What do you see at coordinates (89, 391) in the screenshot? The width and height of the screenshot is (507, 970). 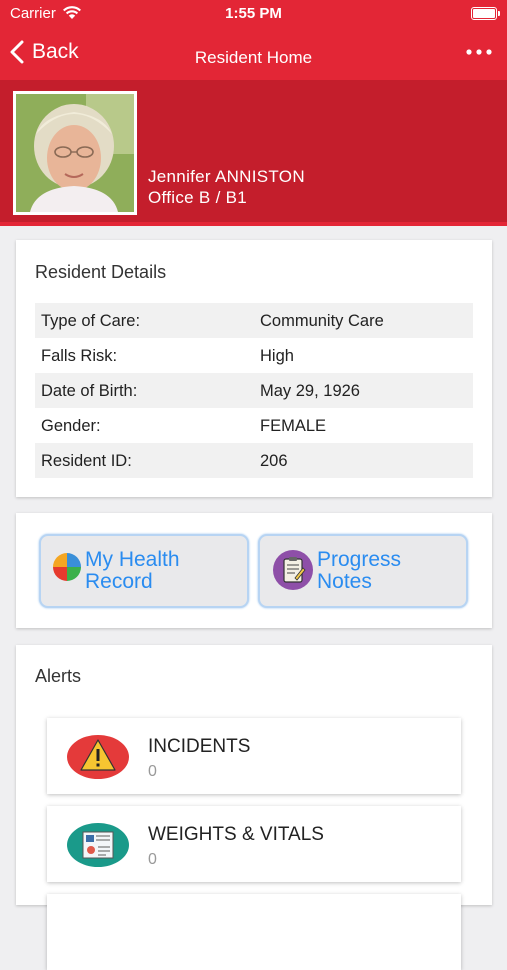 I see `detail-key: Date of Birth:` at bounding box center [89, 391].